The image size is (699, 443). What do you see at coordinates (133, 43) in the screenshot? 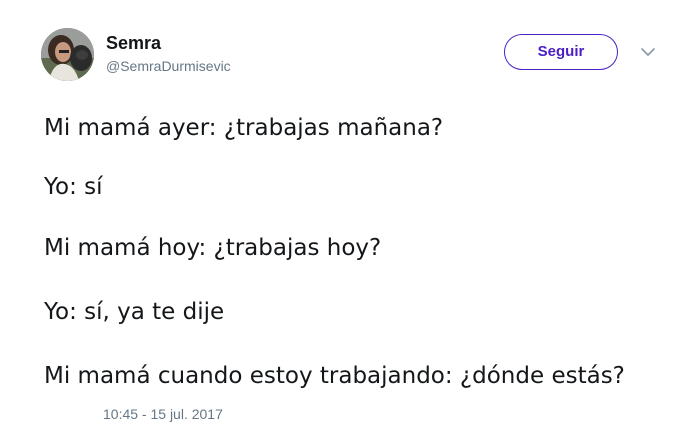
I see `display-name: Semra` at bounding box center [133, 43].